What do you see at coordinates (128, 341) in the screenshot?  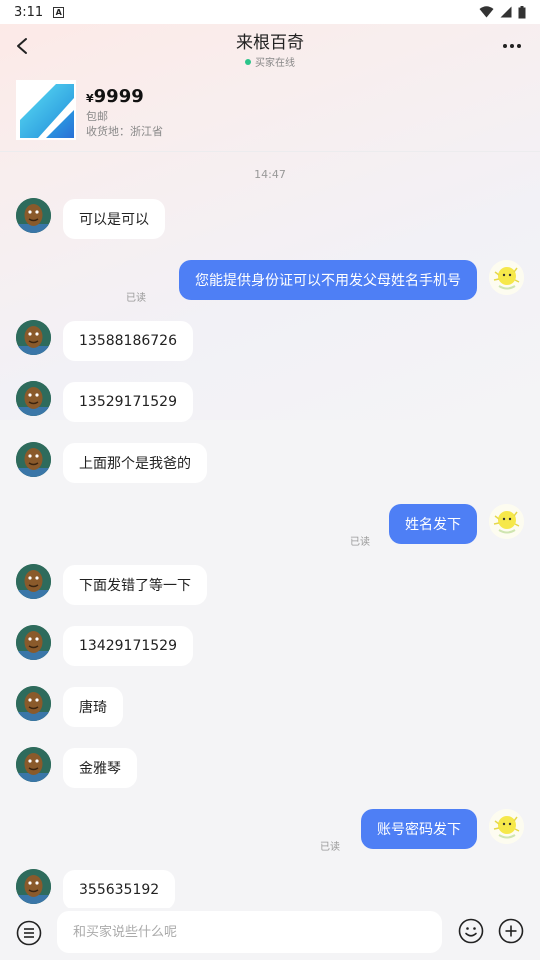 I see `message-bubble-incoming: 13588186726` at bounding box center [128, 341].